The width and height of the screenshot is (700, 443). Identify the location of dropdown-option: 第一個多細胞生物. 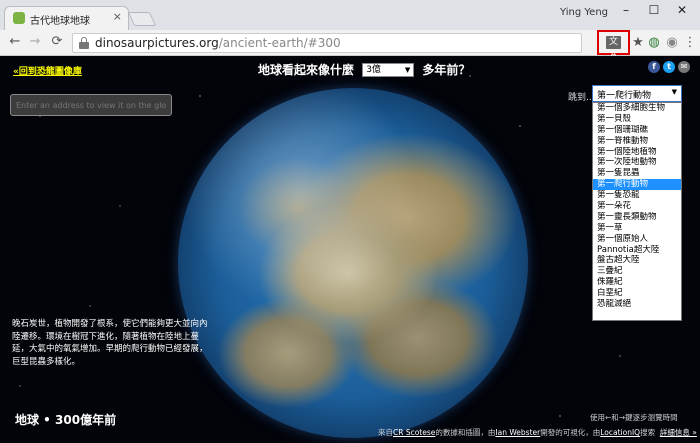
(637, 108).